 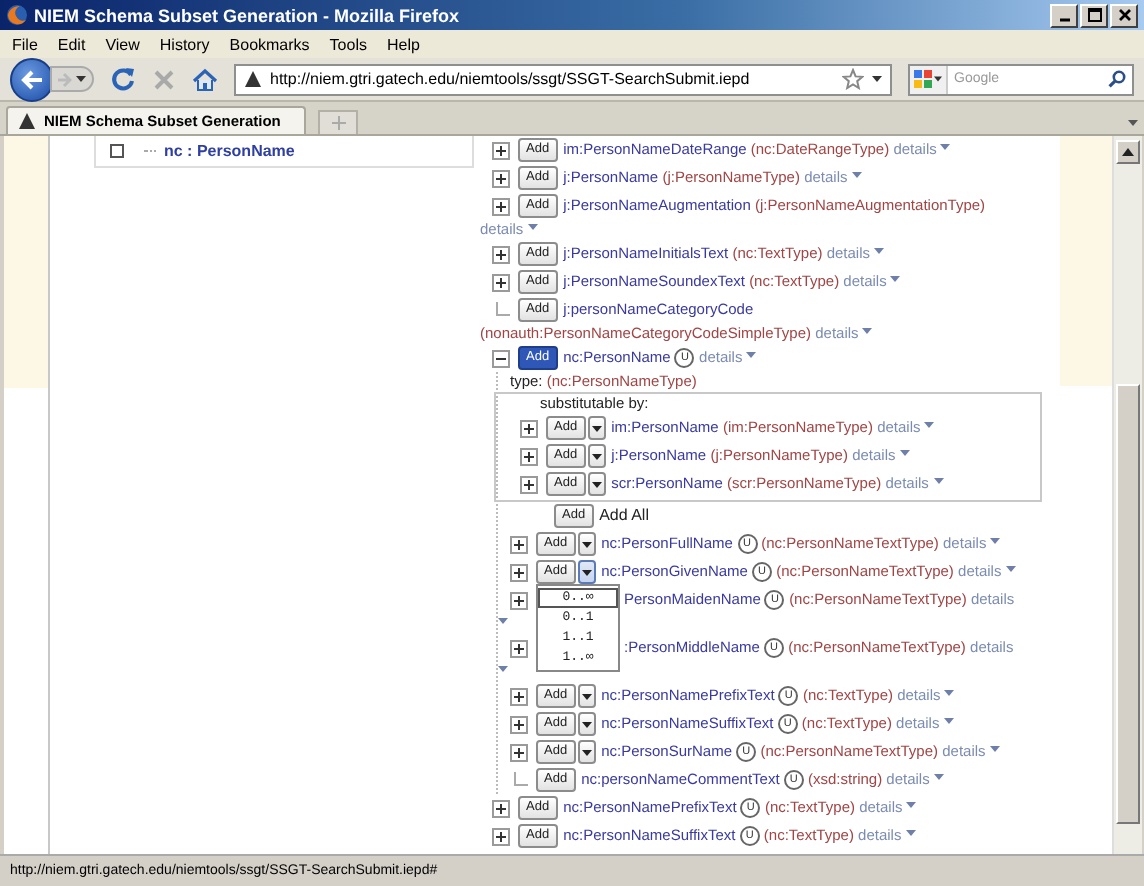 What do you see at coordinates (624, 514) in the screenshot?
I see `add-all-label: Add All` at bounding box center [624, 514].